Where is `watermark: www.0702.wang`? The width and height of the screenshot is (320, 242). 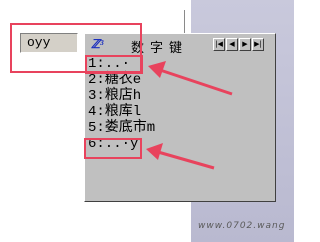
watermark: www.0702.wang is located at coordinates (242, 226).